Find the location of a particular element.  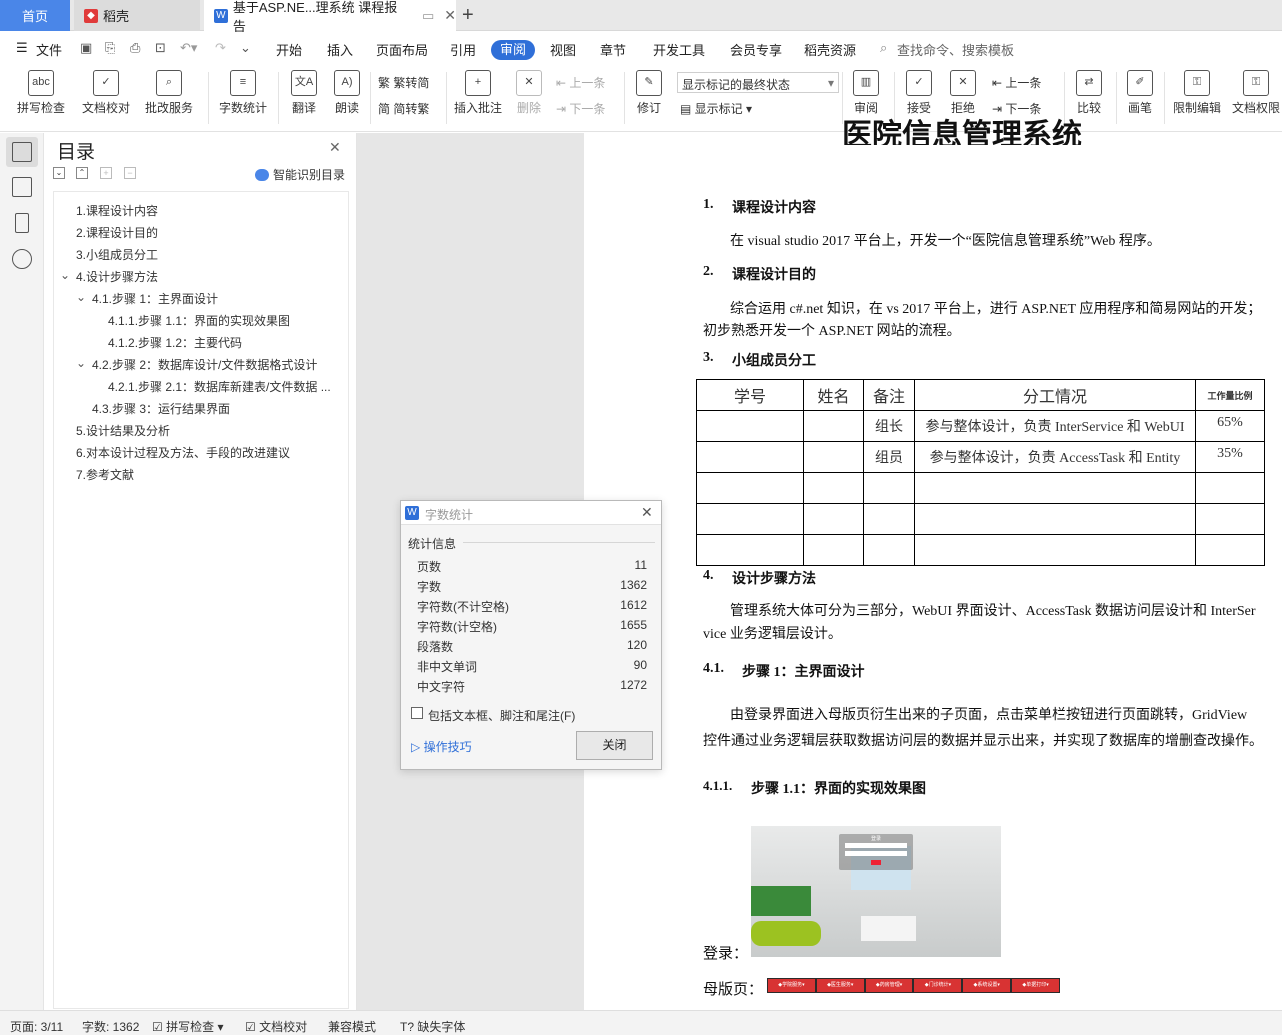

revise-button: ✎ 修订 is located at coordinates (649, 93).